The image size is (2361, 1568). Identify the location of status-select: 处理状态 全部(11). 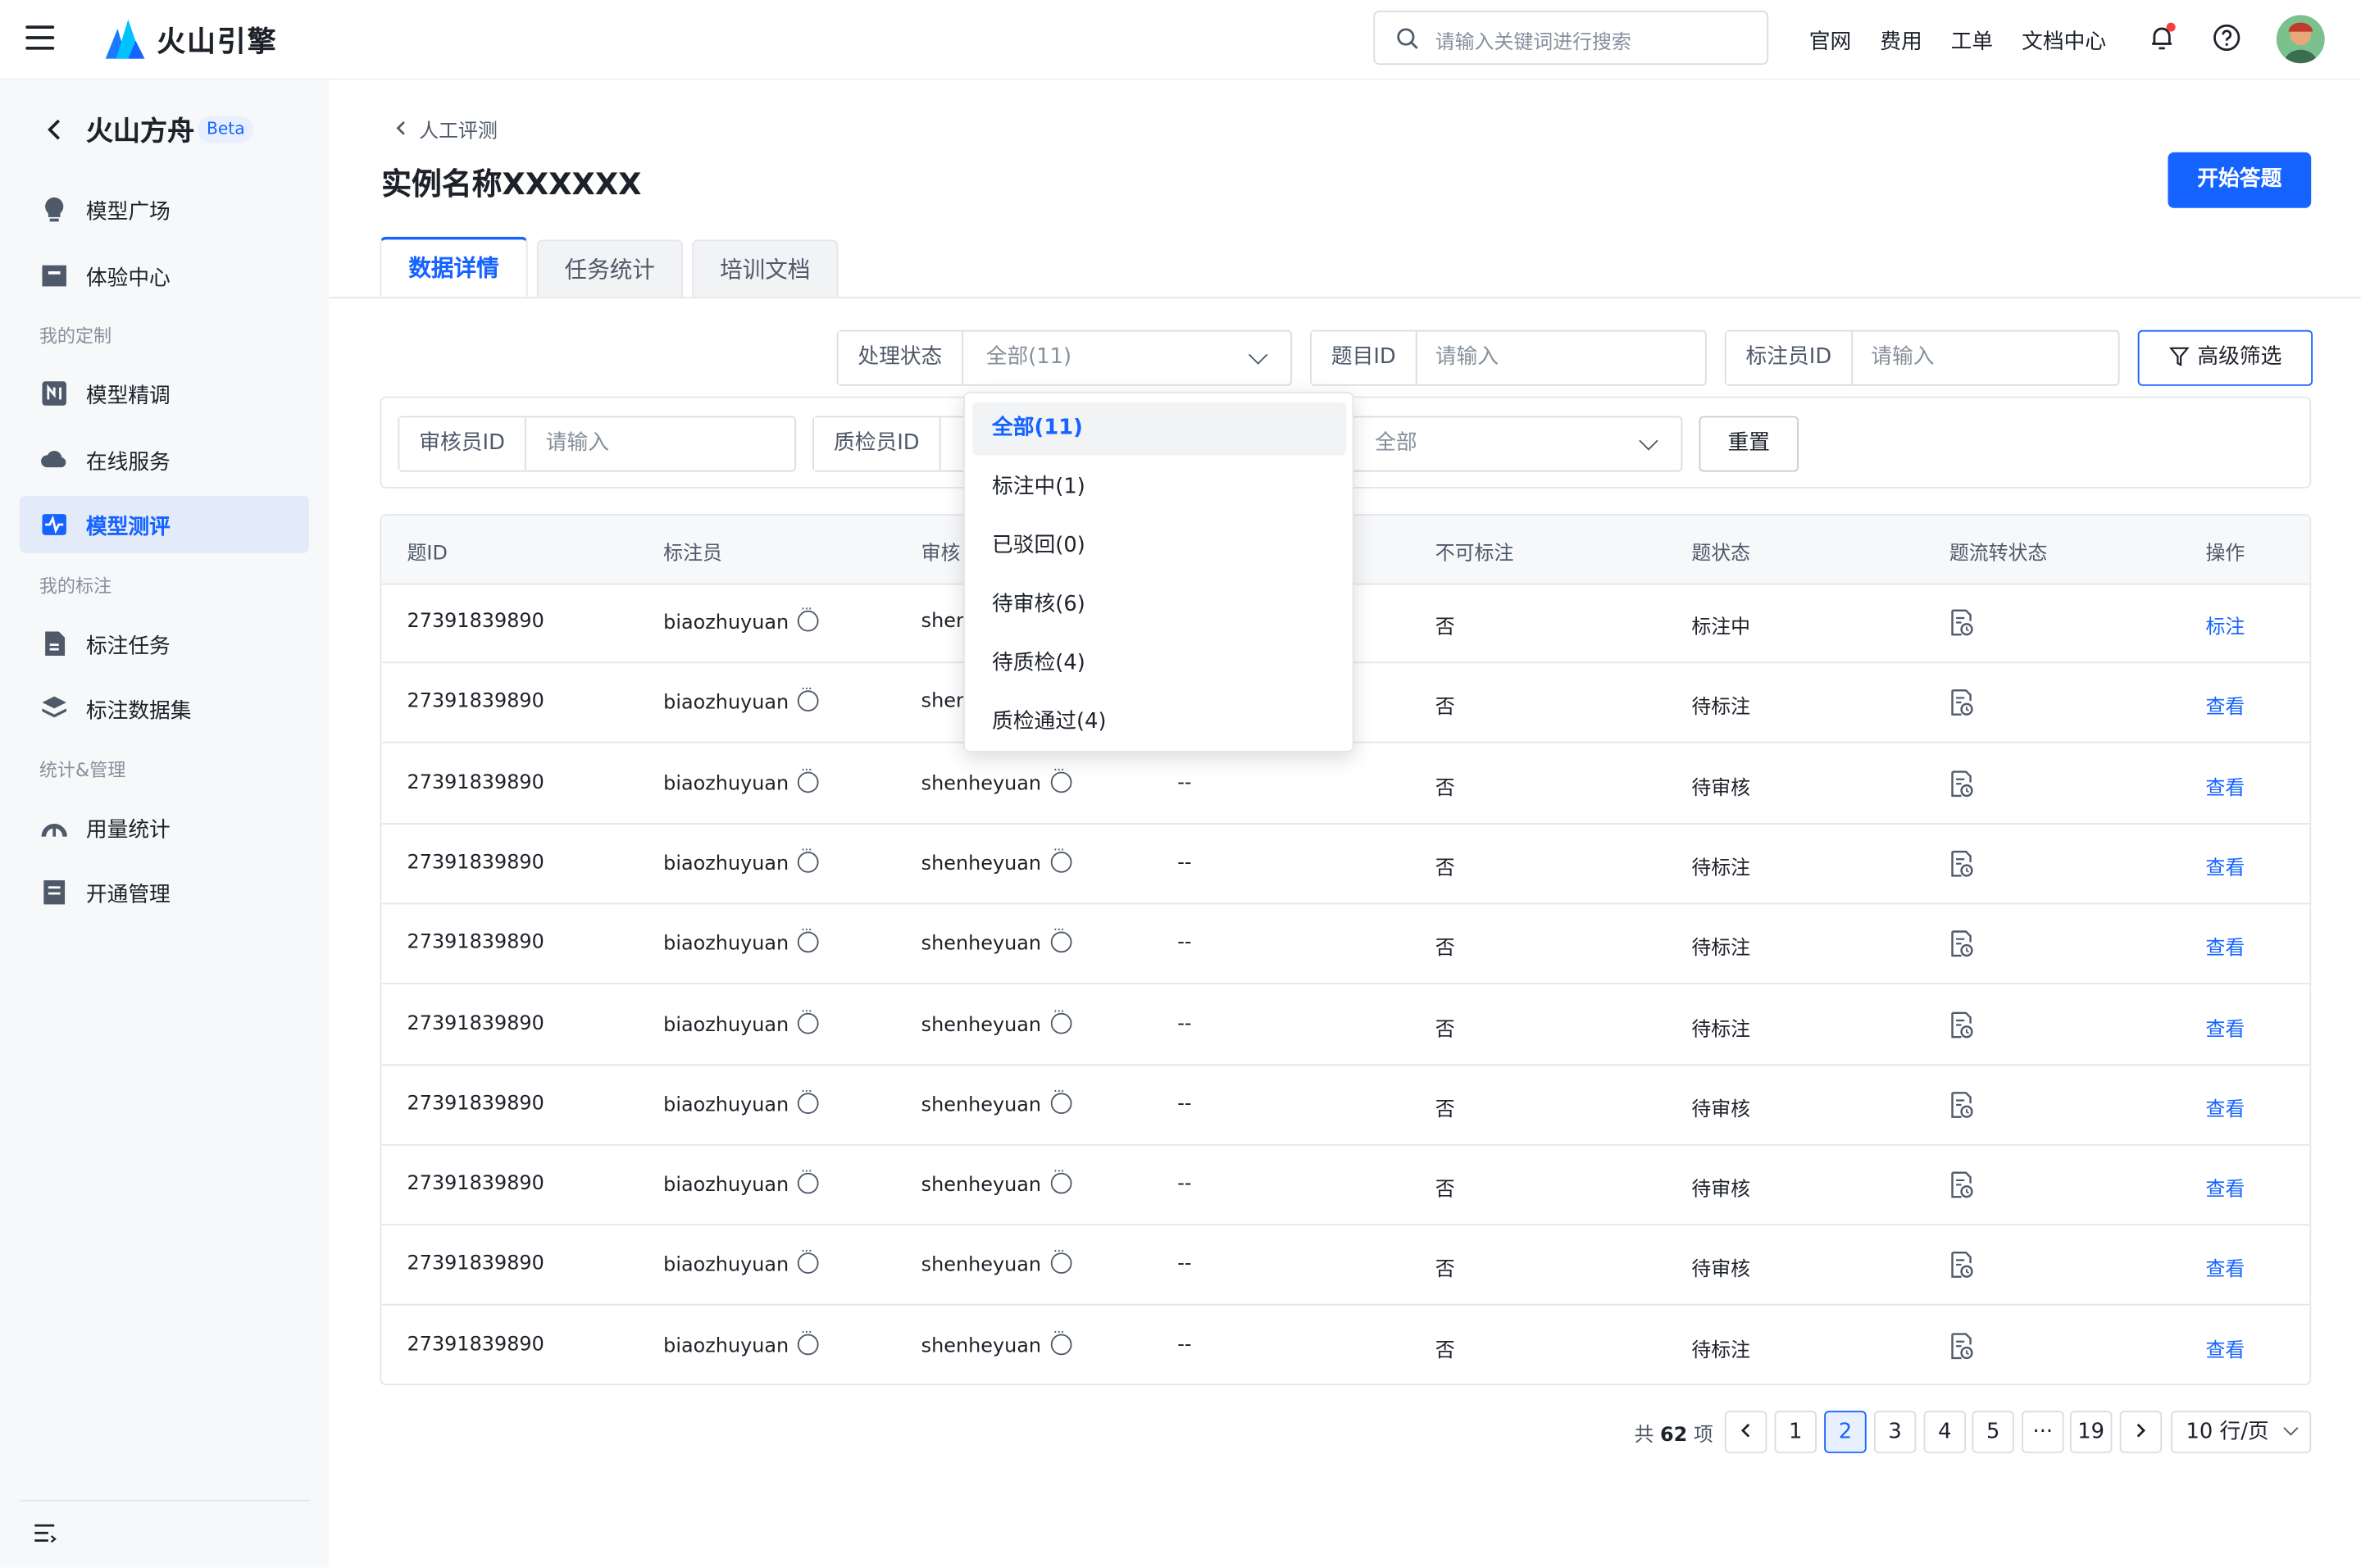
(1064, 358).